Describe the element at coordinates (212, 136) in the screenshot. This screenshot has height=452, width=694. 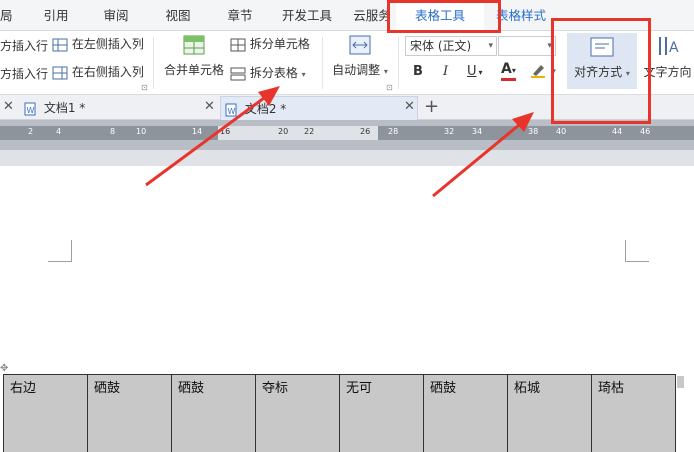
I see `arrow-to-split-table` at that location.